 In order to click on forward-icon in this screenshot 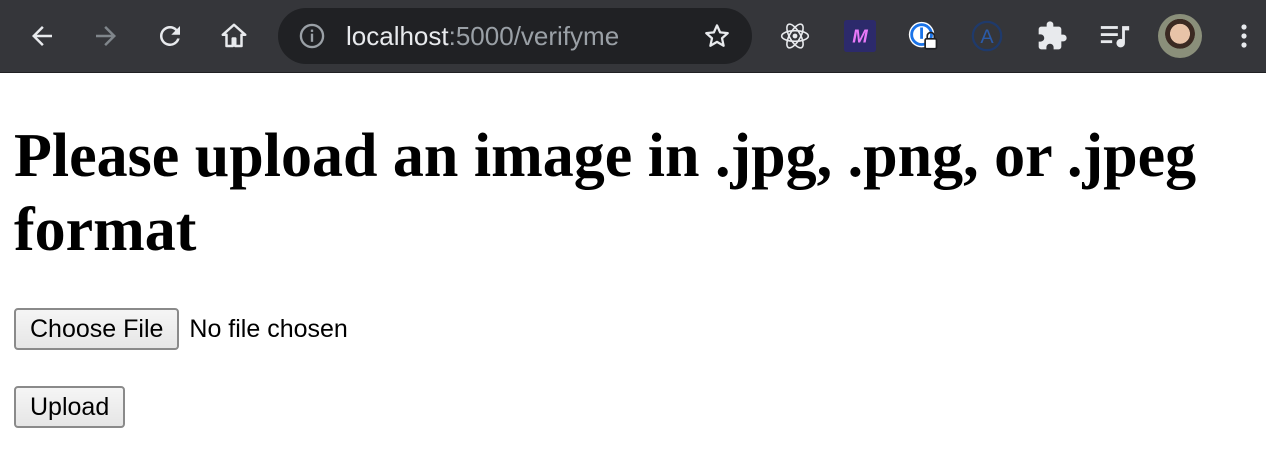, I will do `click(106, 36)`.